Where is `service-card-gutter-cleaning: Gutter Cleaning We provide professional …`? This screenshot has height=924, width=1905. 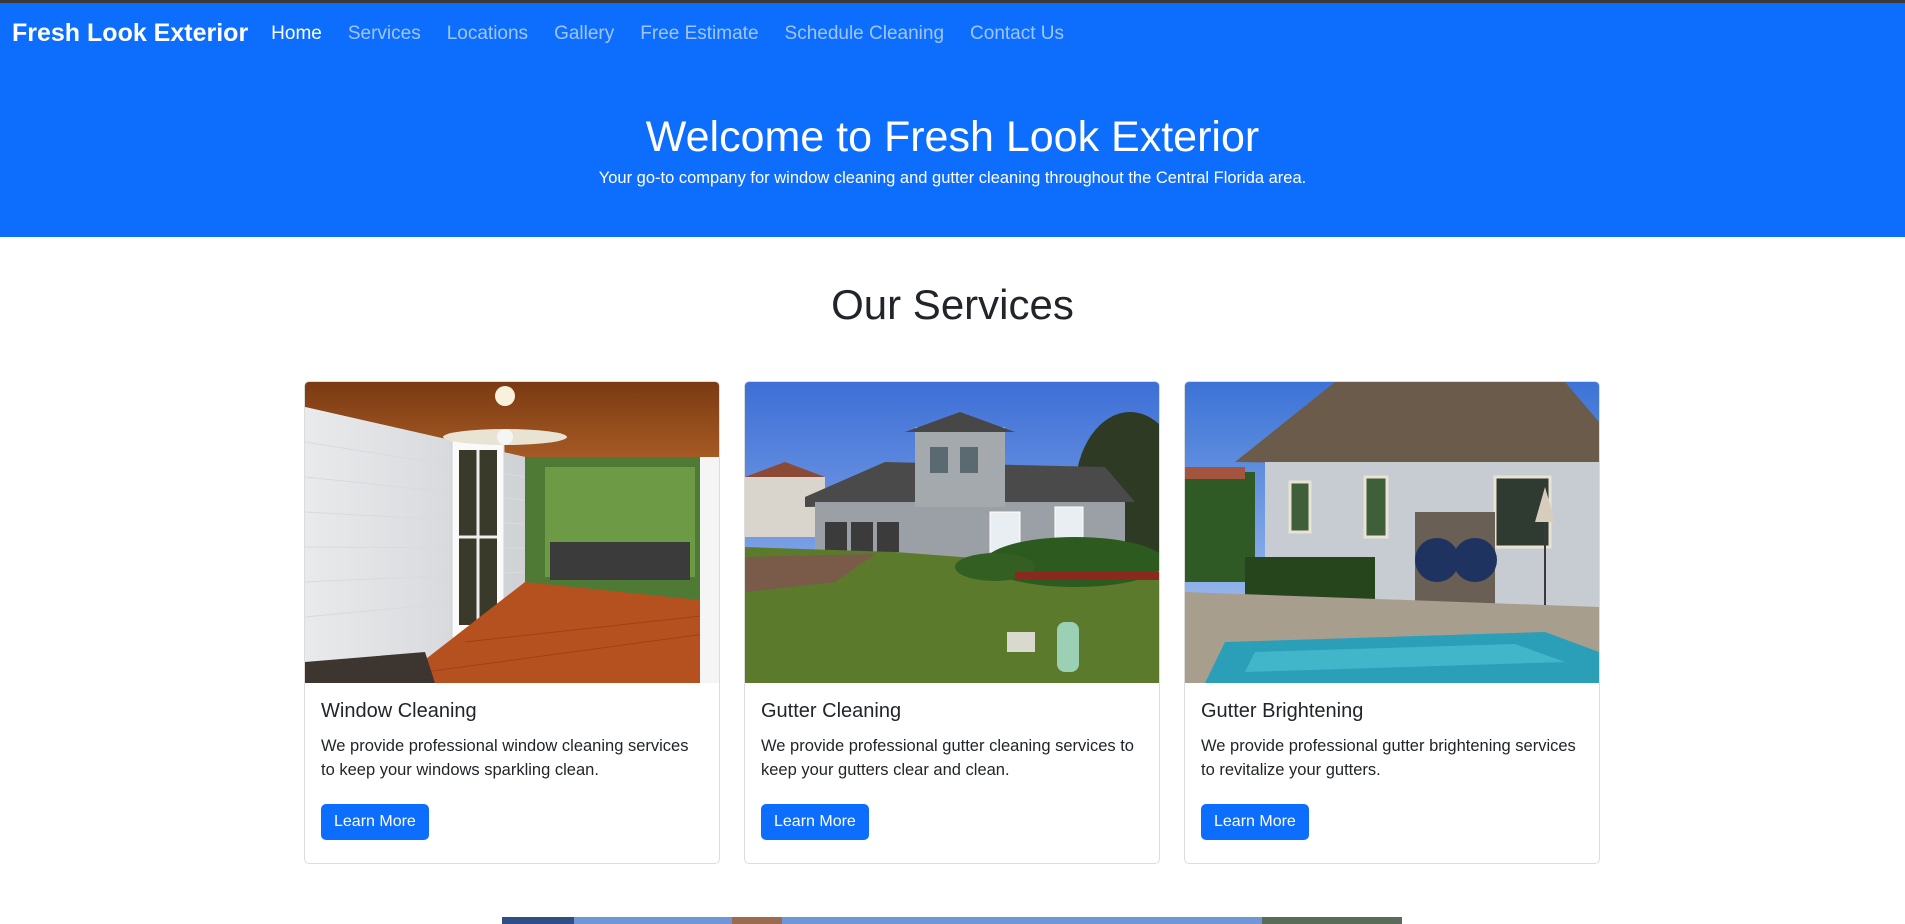 service-card-gutter-cleaning: Gutter Cleaning We provide professional … is located at coordinates (952, 622).